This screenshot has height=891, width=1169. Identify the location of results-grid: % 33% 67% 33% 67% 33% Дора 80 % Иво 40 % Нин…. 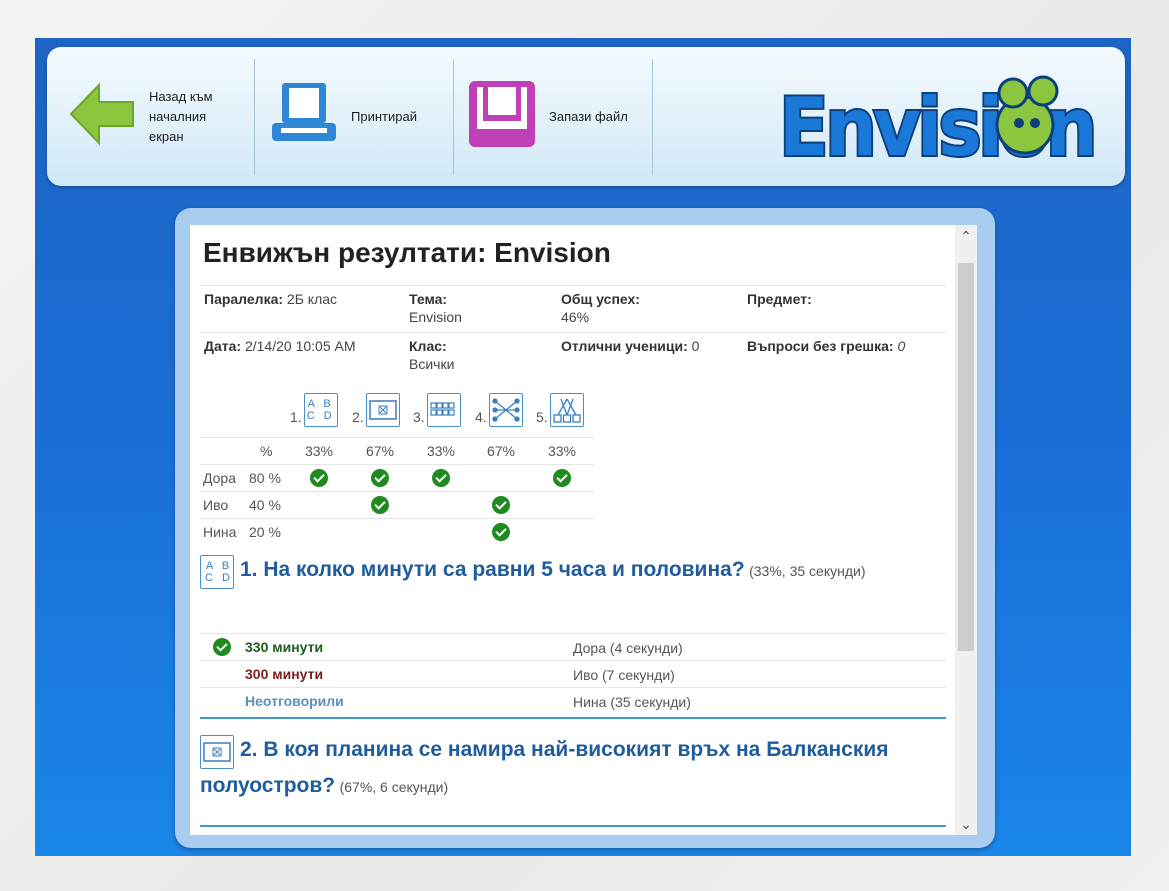
(397, 491).